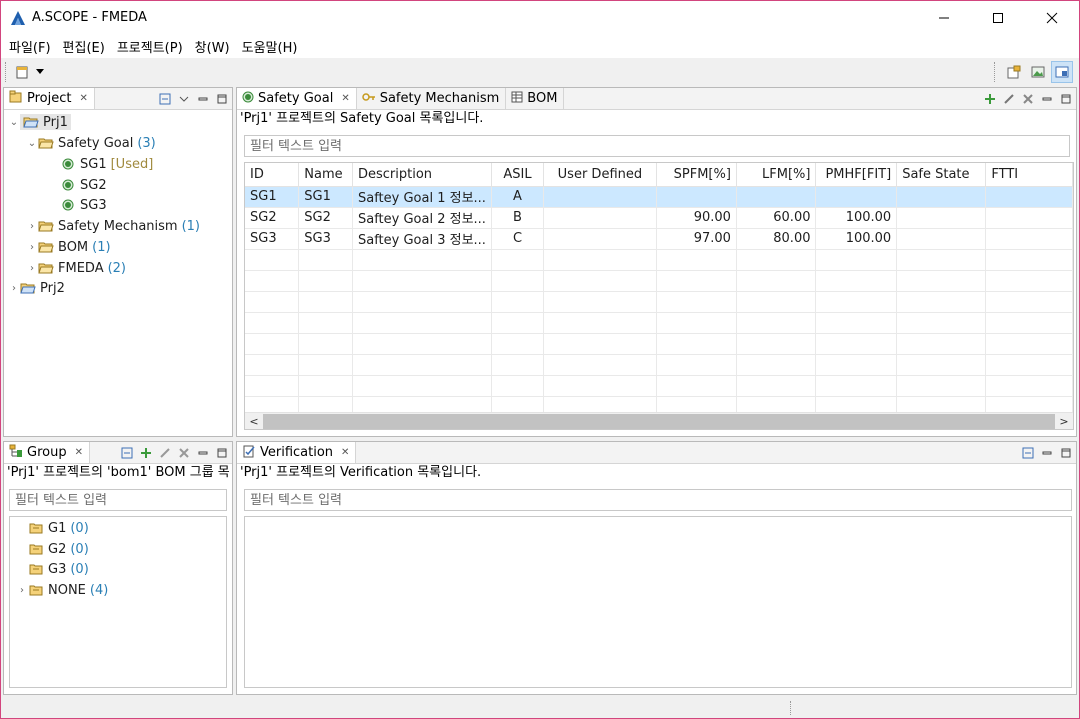  What do you see at coordinates (422, 175) in the screenshot?
I see `column-header-description: Description` at bounding box center [422, 175].